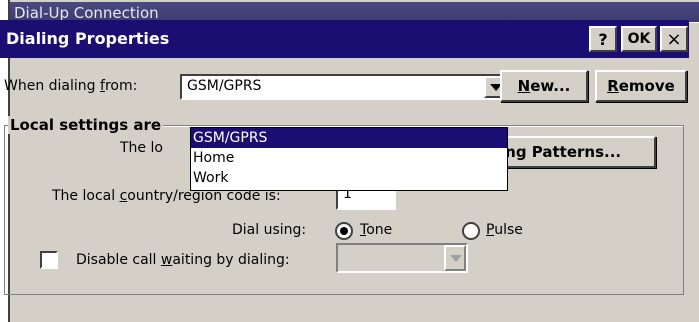 This screenshot has width=699, height=322. Describe the element at coordinates (269, 230) in the screenshot. I see `dial-using-label: Dial using:` at that location.